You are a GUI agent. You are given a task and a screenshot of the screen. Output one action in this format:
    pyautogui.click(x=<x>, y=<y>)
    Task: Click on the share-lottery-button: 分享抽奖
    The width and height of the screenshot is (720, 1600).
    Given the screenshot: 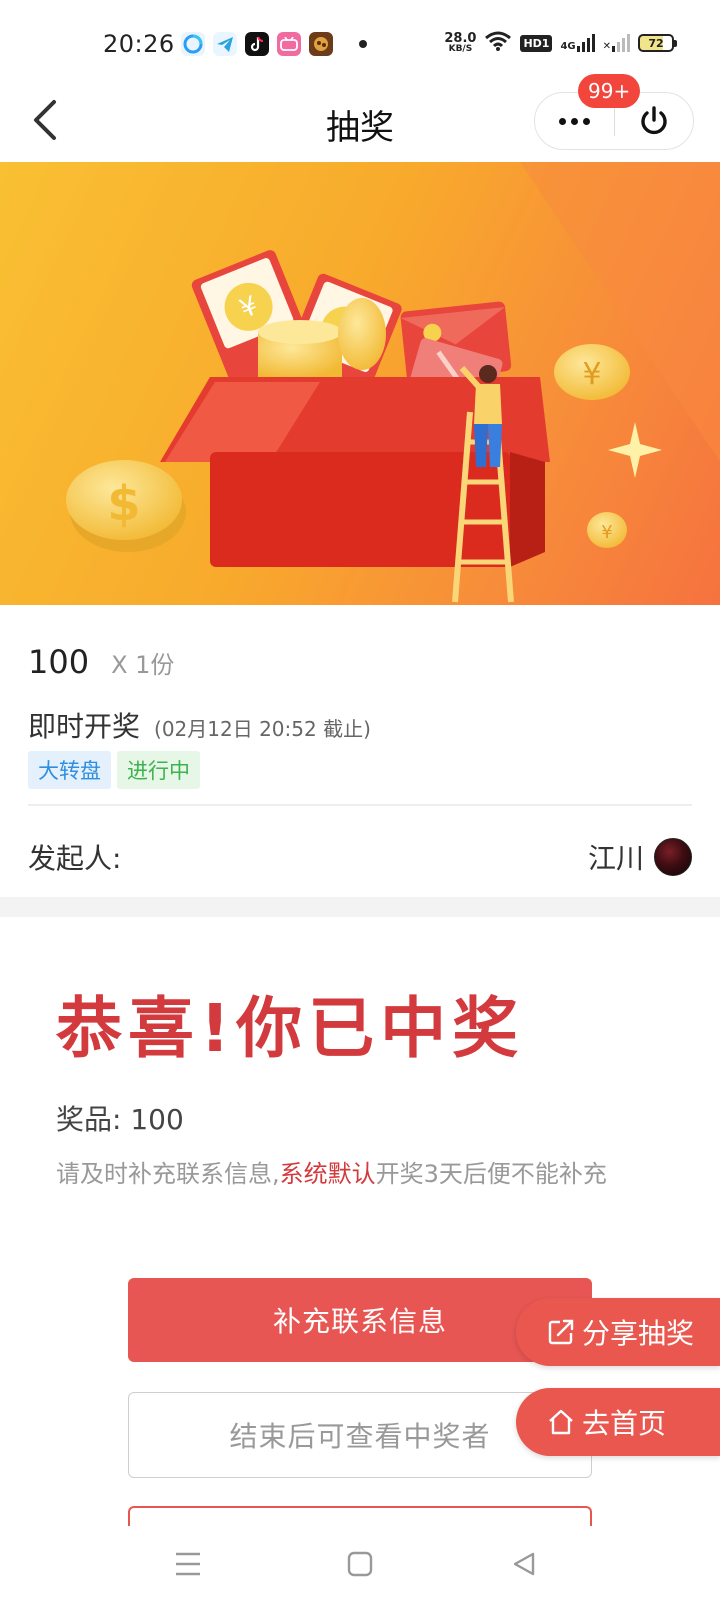 What is the action you would take?
    pyautogui.click(x=618, y=1332)
    